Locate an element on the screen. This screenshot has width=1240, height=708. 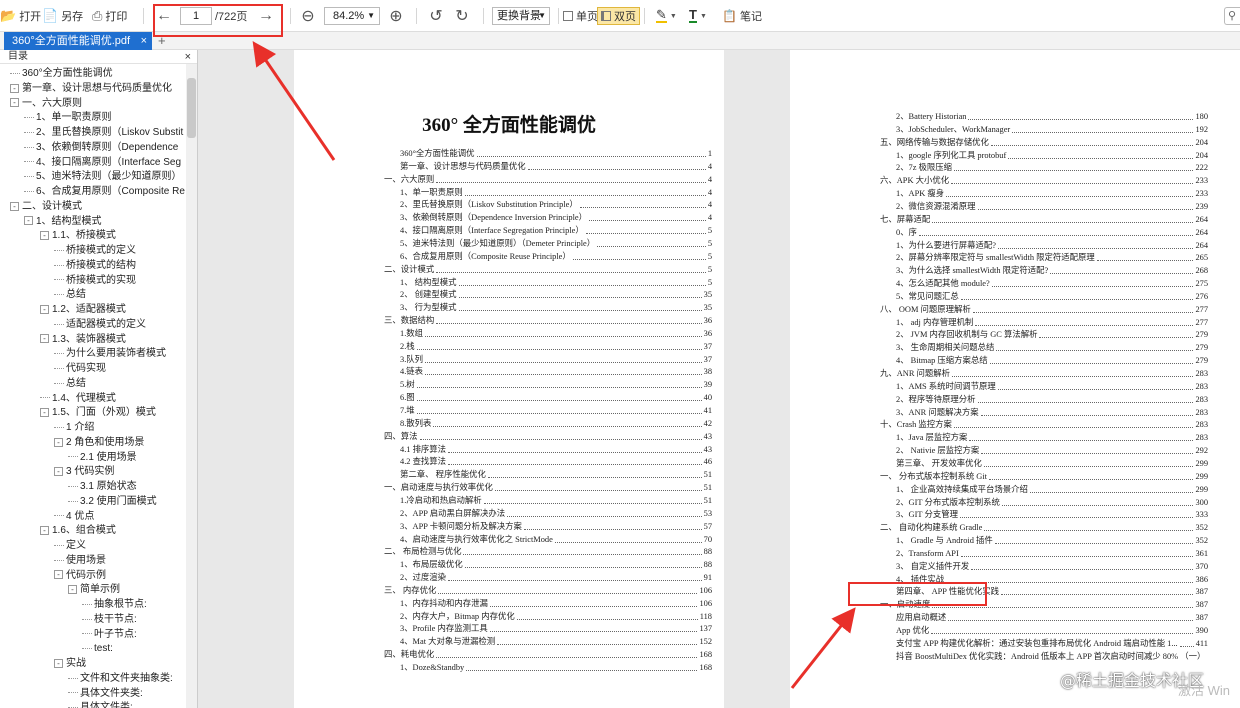
activate-windows-text: 激活 Win is located at coordinates (1204, 690).